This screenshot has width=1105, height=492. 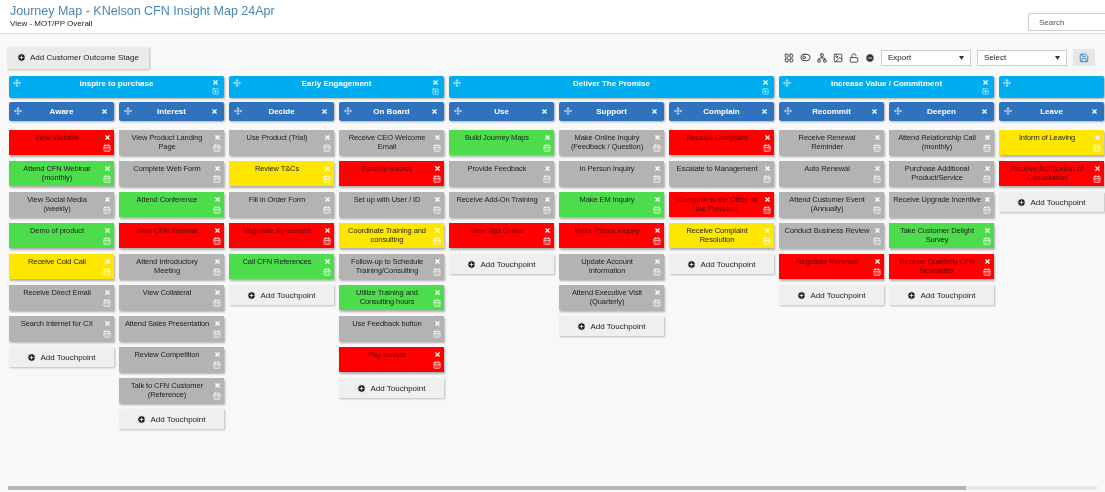 What do you see at coordinates (838, 57) in the screenshot?
I see `image-icon` at bounding box center [838, 57].